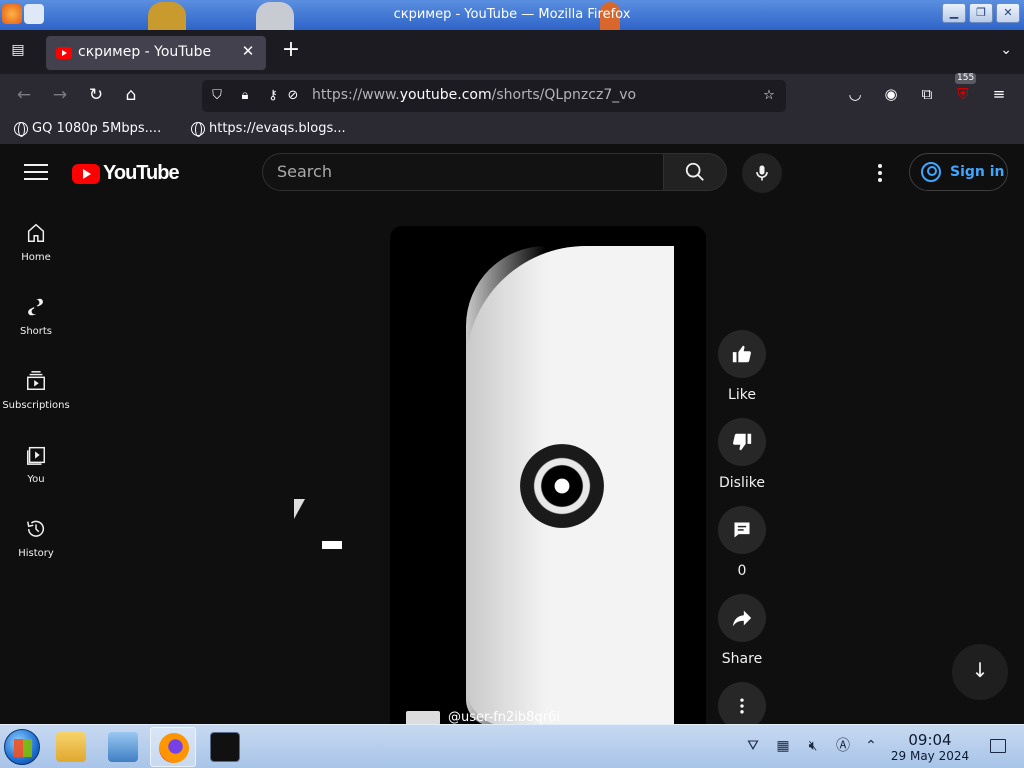 The image size is (1024, 768). I want to click on guide-item-you: You, so click(36, 465).